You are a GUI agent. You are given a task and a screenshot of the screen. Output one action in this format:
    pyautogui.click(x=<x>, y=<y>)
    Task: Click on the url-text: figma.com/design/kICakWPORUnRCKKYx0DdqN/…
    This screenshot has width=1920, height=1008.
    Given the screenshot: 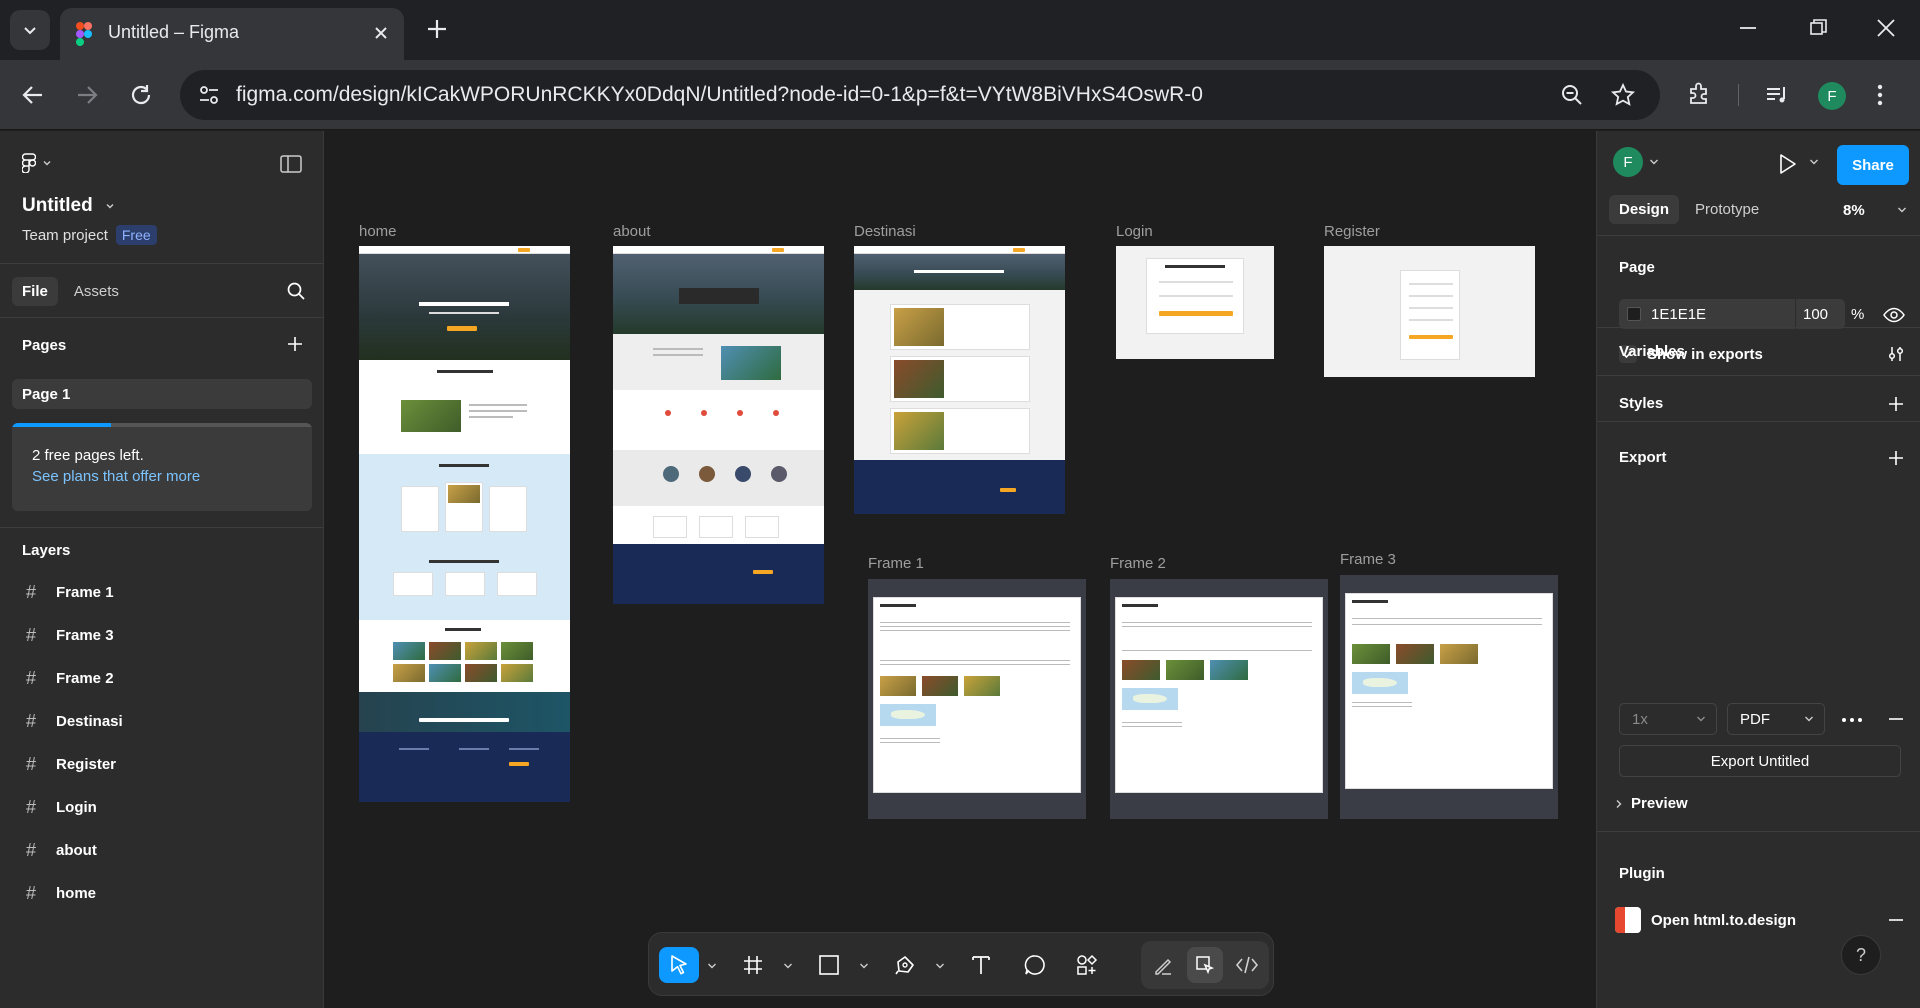 What is the action you would take?
    pyautogui.click(x=719, y=95)
    